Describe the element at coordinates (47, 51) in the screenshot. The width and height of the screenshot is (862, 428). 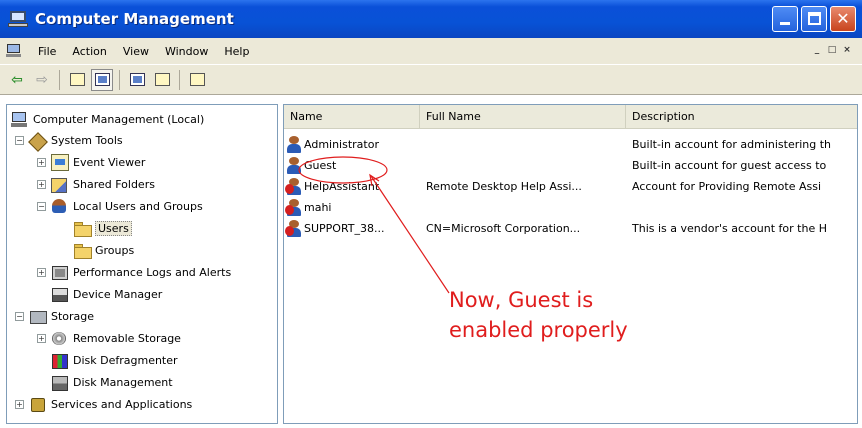
I see `menu-file: File` at that location.